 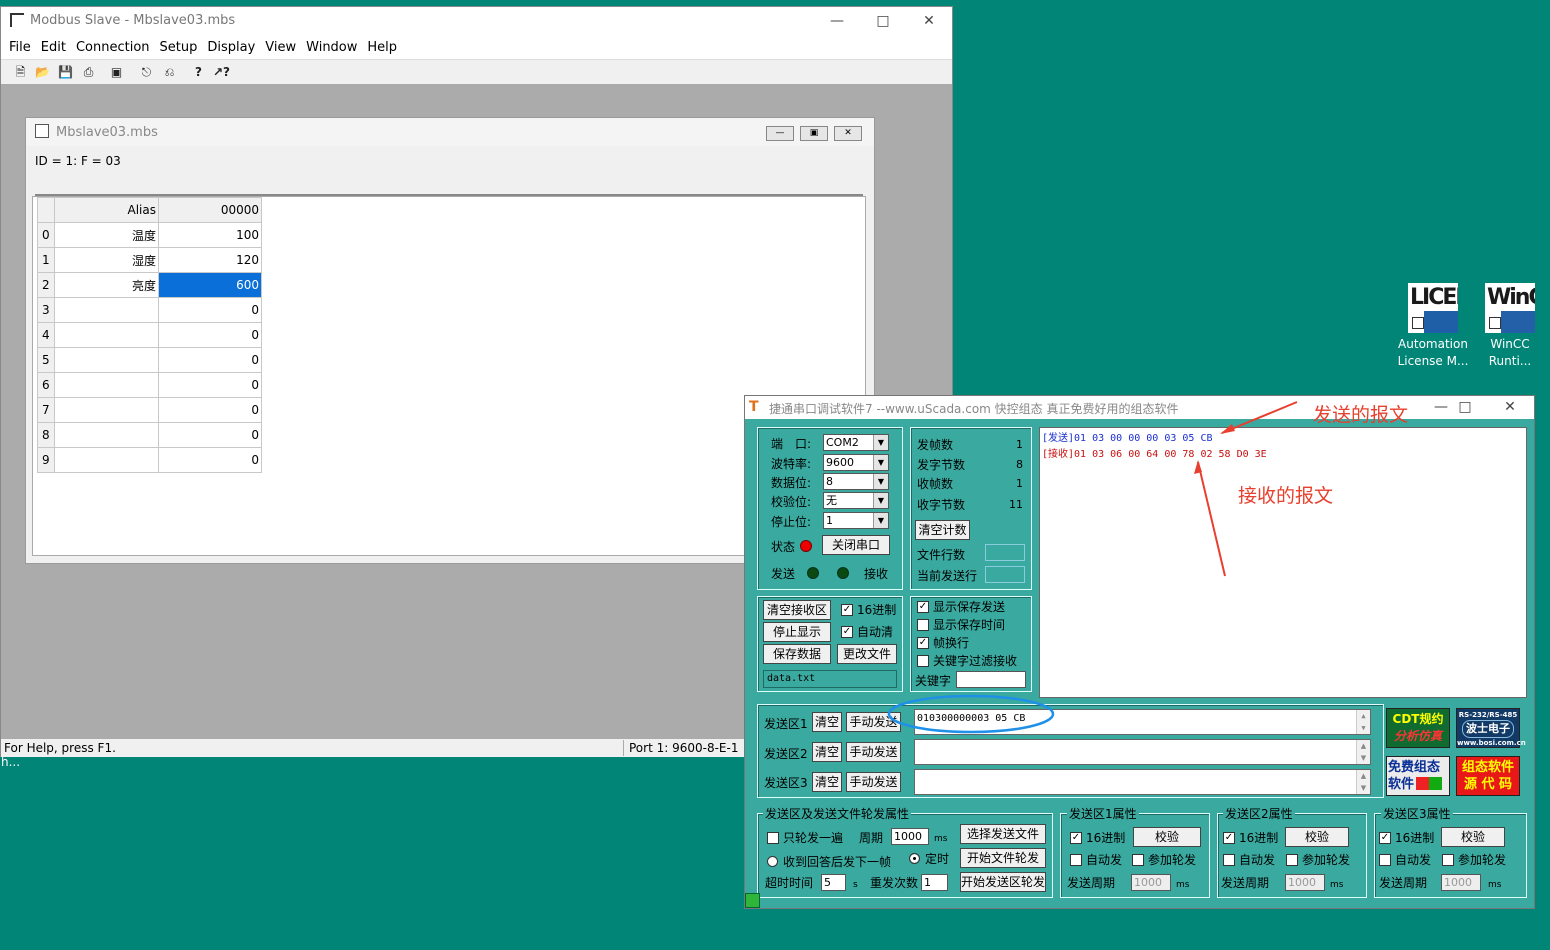 What do you see at coordinates (1361, 415) in the screenshot?
I see `send-message-annotation: 发送的报文` at bounding box center [1361, 415].